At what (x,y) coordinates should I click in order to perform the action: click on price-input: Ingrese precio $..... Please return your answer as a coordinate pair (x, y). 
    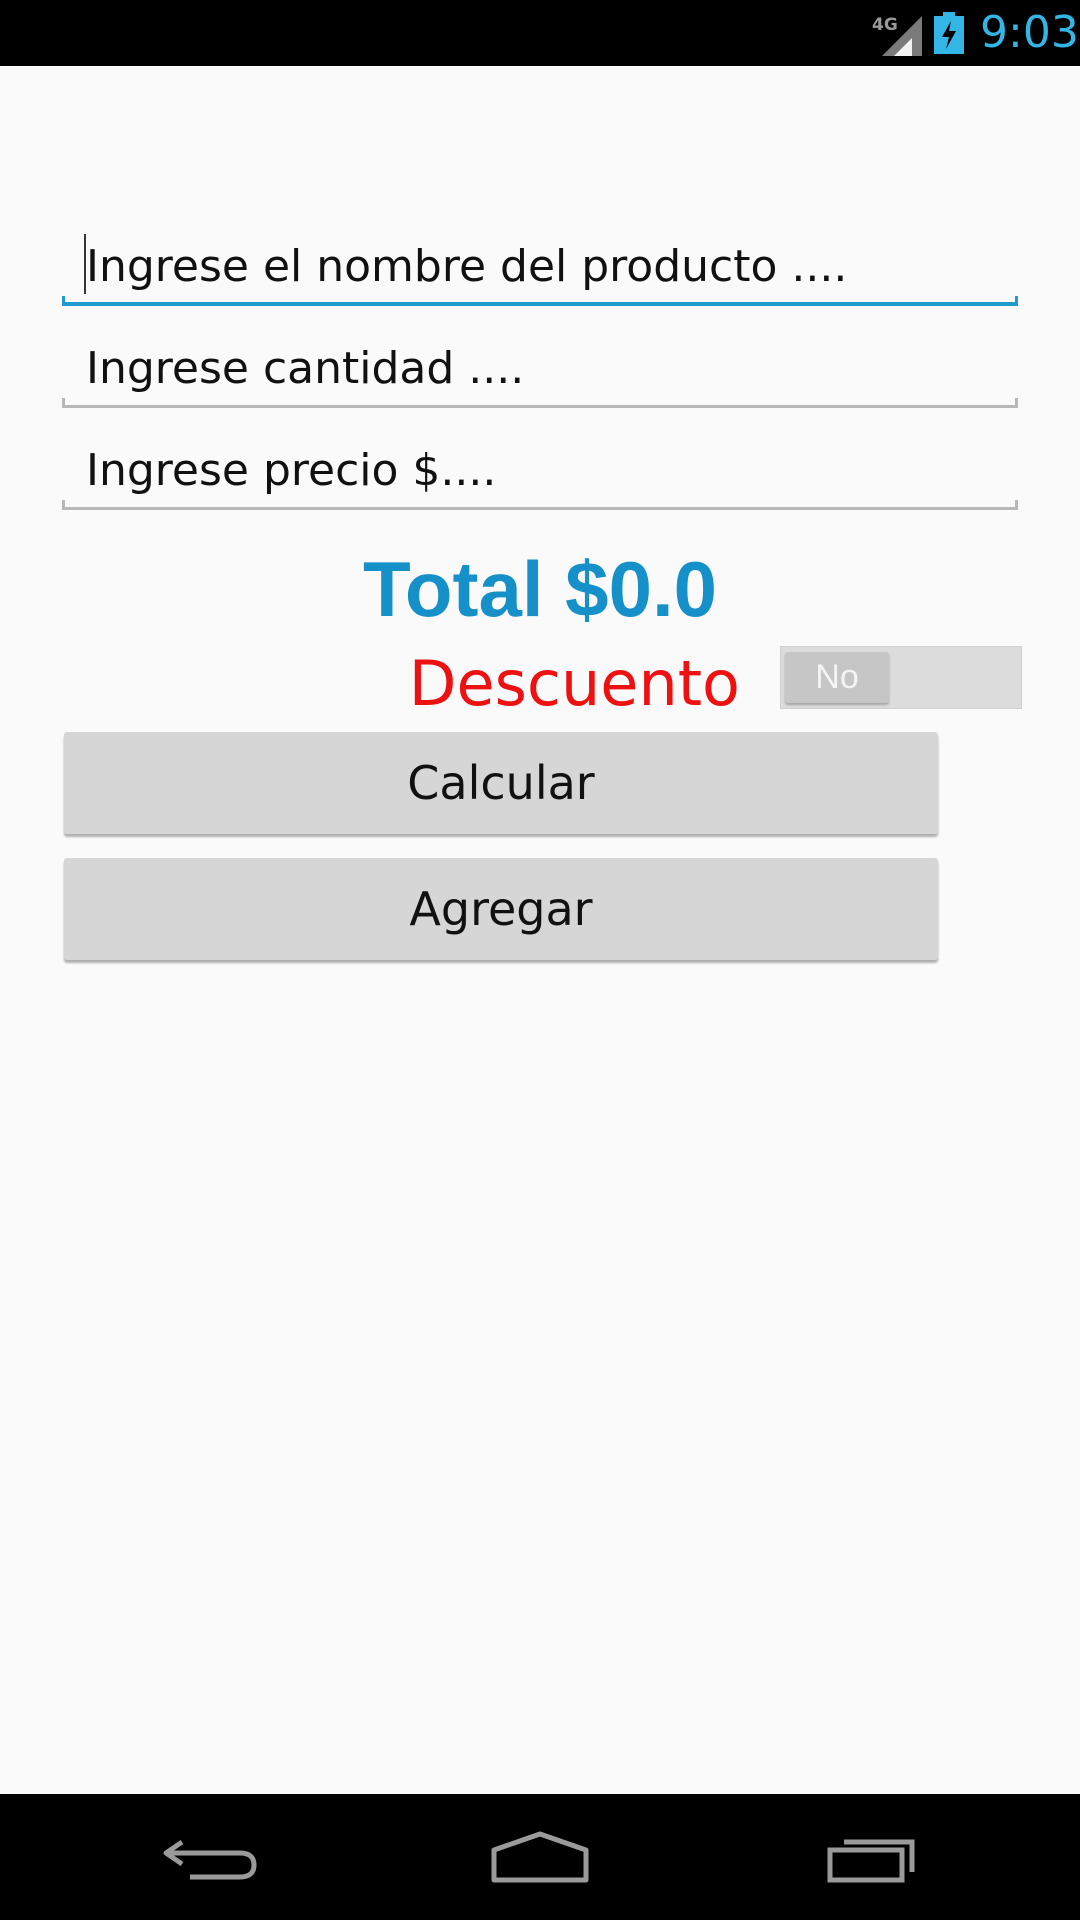
    Looking at the image, I should click on (540, 470).